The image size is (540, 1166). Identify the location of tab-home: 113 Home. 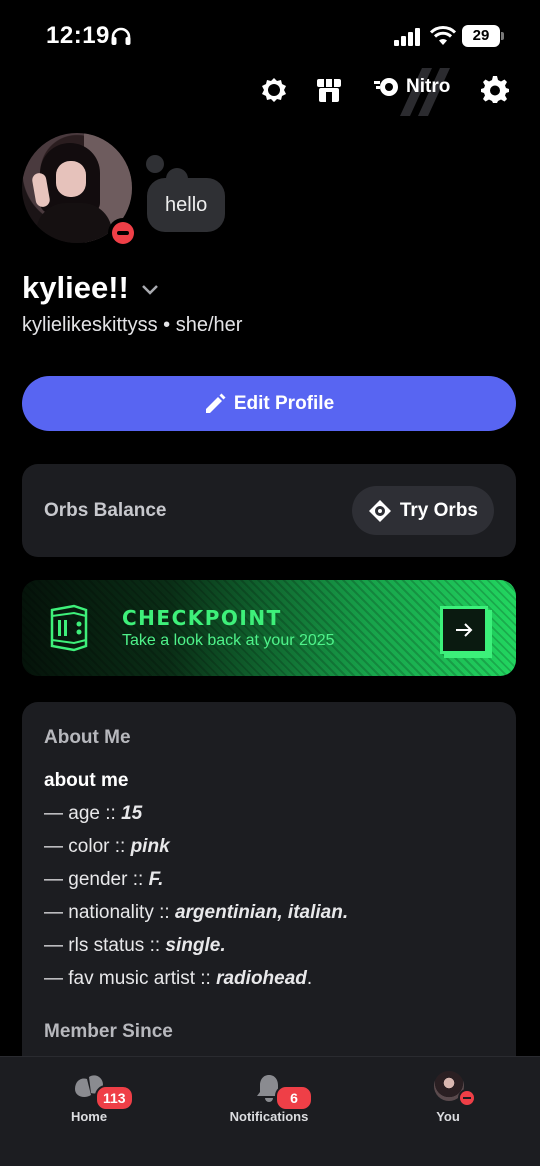
(89, 1097).